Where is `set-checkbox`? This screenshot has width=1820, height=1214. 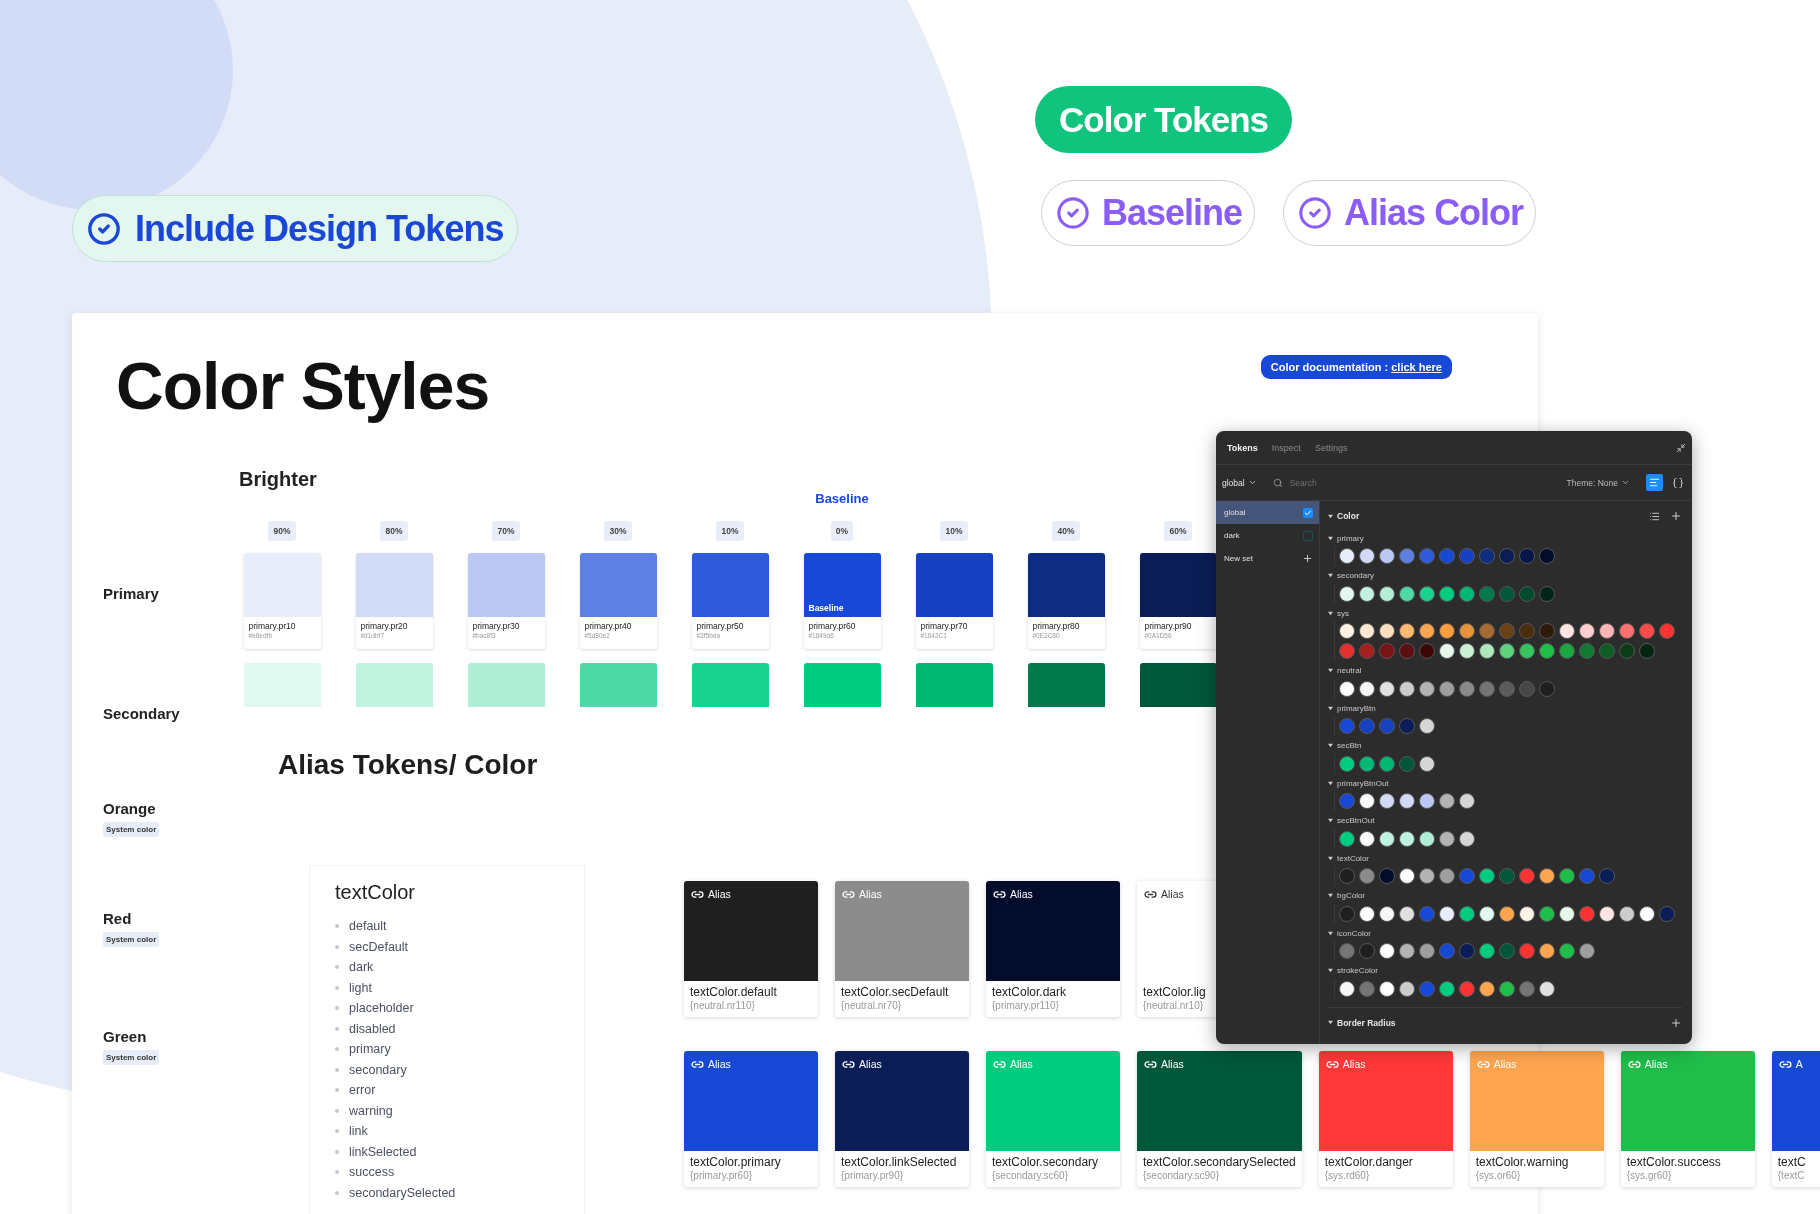
set-checkbox is located at coordinates (1308, 535).